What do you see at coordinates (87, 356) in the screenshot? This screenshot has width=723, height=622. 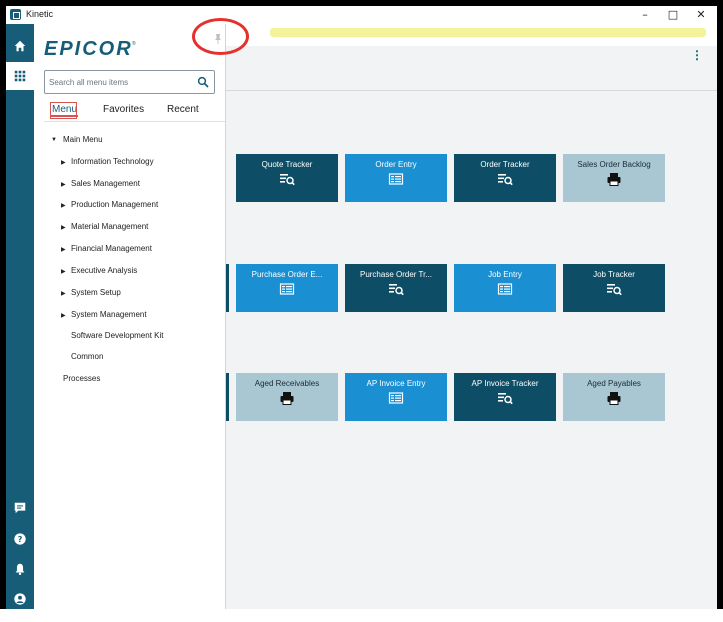 I see `tree-item: Common` at bounding box center [87, 356].